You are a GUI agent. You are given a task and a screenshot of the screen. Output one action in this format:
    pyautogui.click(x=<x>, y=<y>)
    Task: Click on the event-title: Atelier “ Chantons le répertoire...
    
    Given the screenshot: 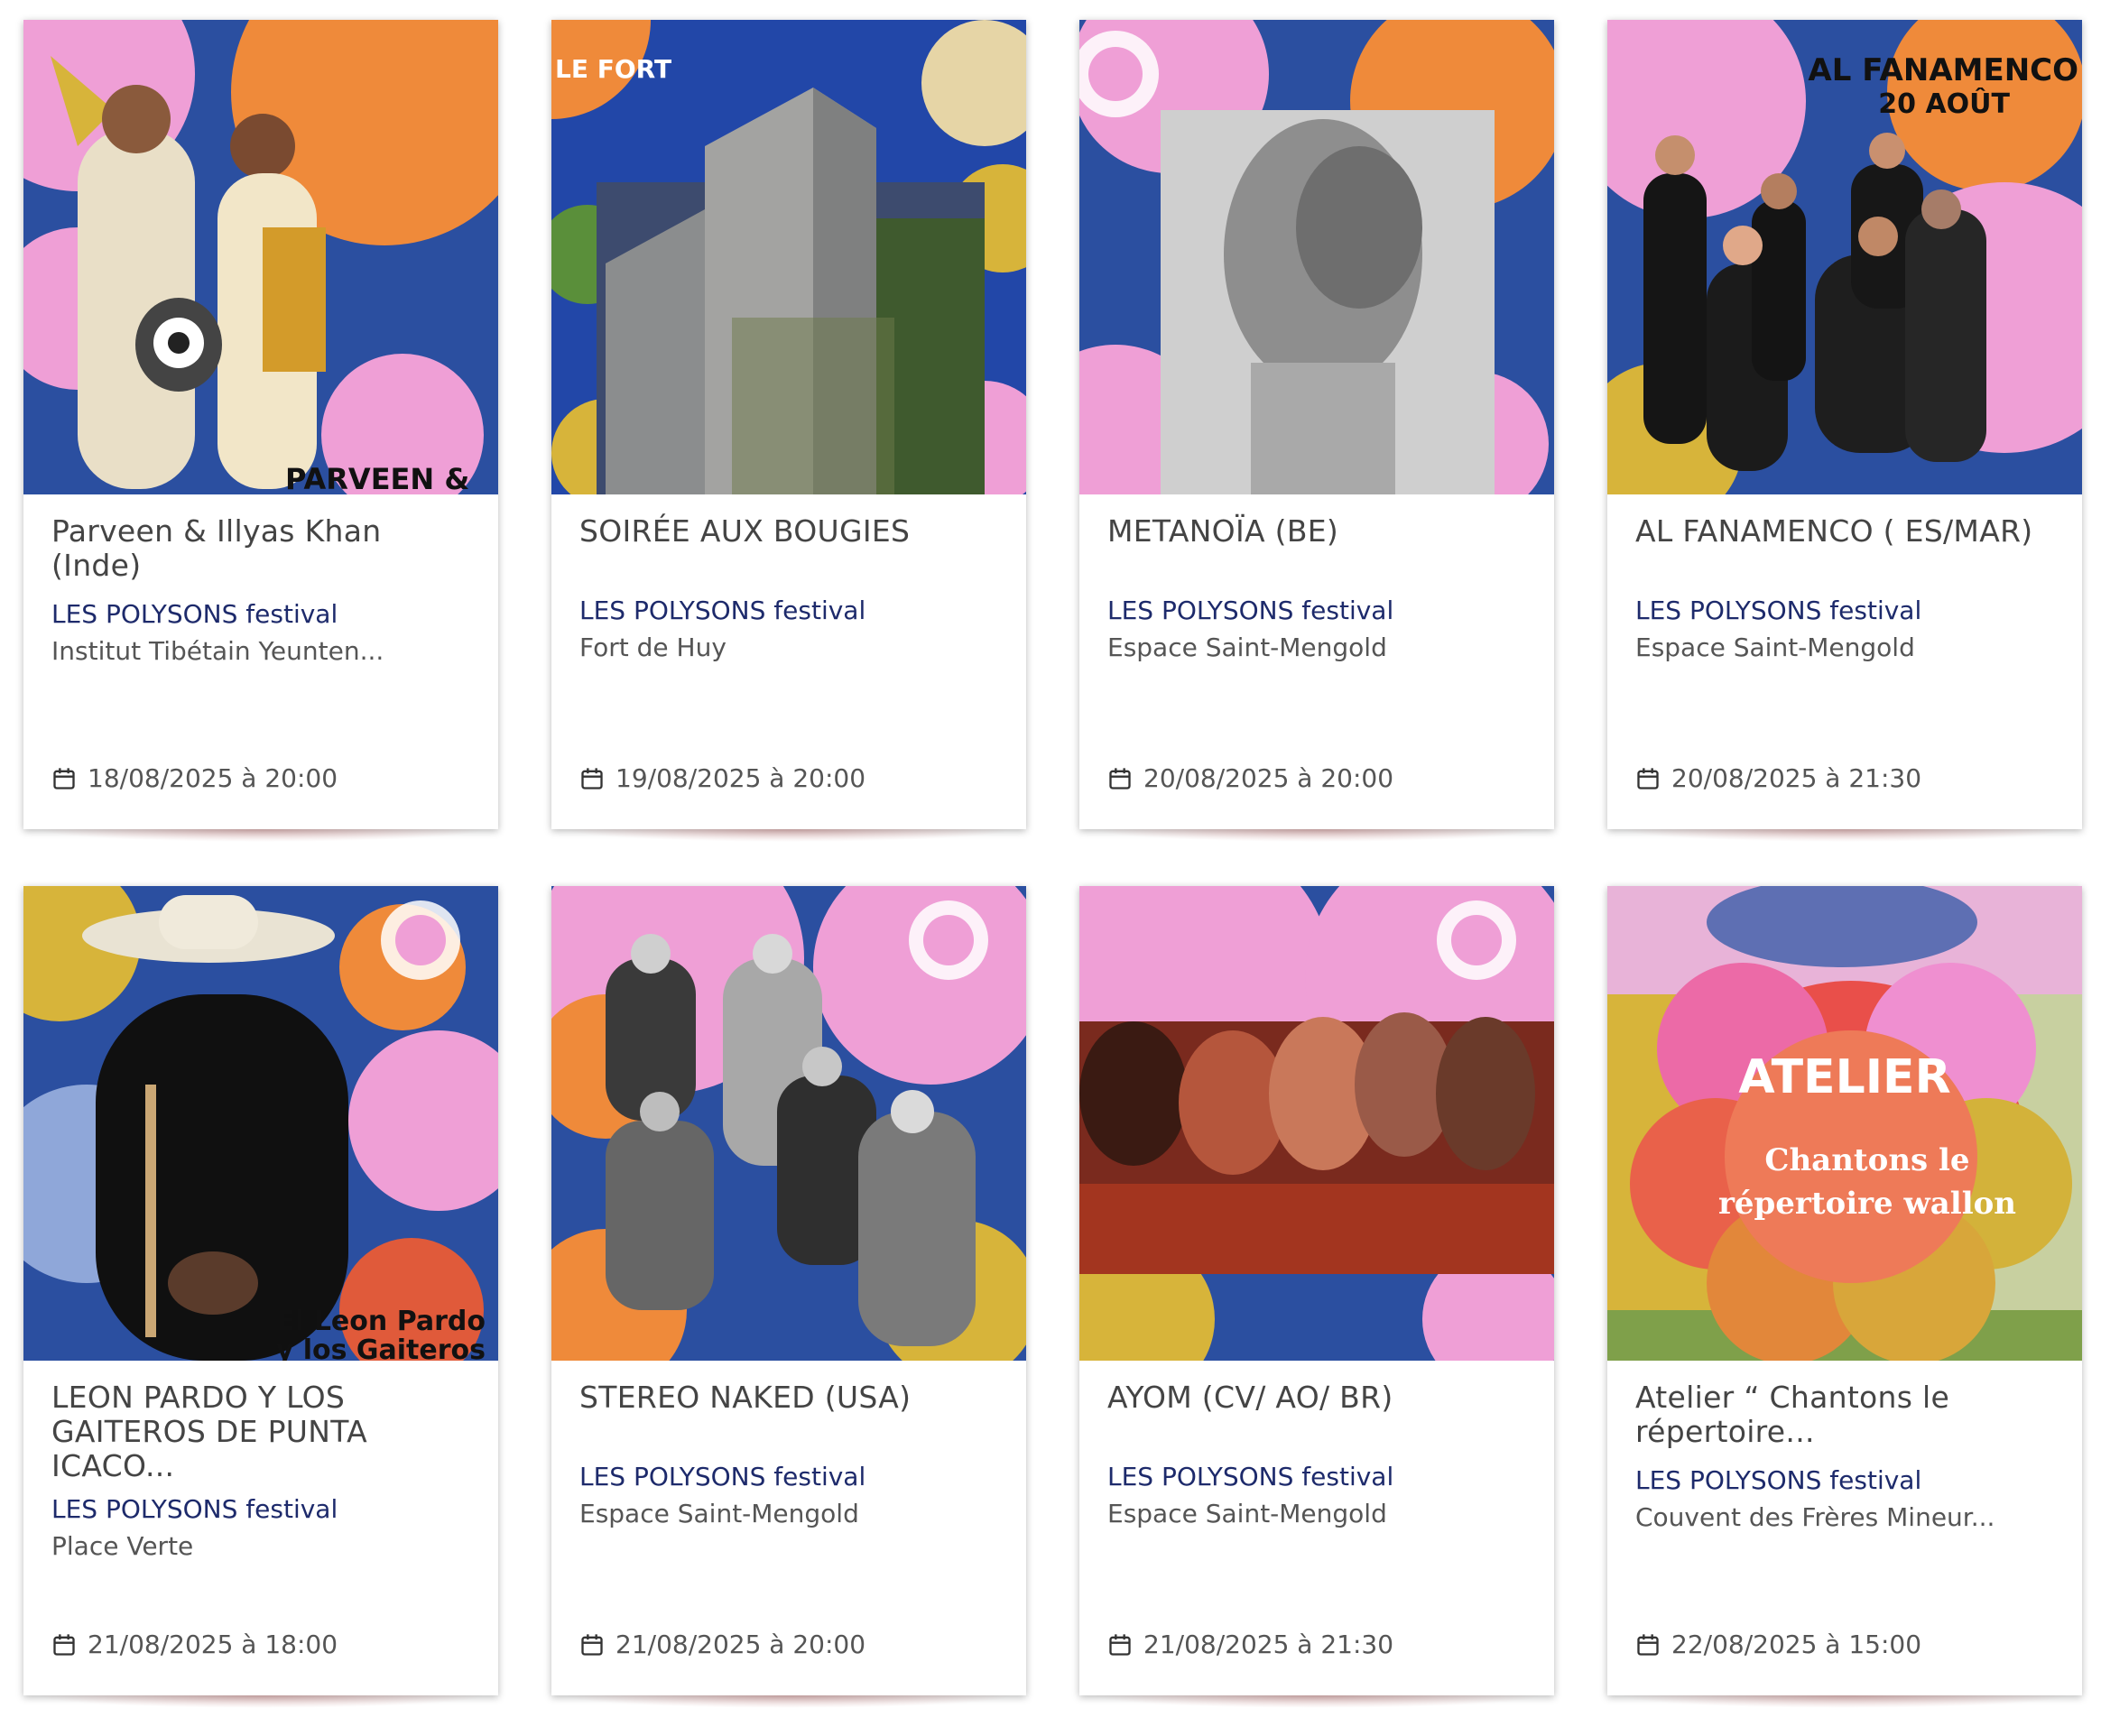 What is the action you would take?
    pyautogui.click(x=1847, y=1414)
    